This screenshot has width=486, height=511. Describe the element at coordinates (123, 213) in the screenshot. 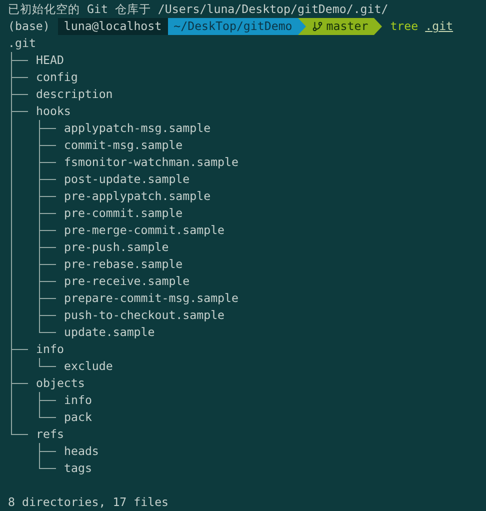

I see `tree-entry: pre-commit.sample` at that location.